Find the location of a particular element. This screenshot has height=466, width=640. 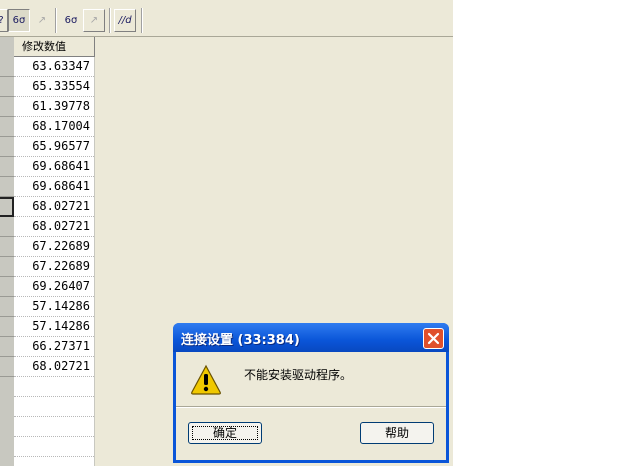

dialog-divider is located at coordinates (311, 407).